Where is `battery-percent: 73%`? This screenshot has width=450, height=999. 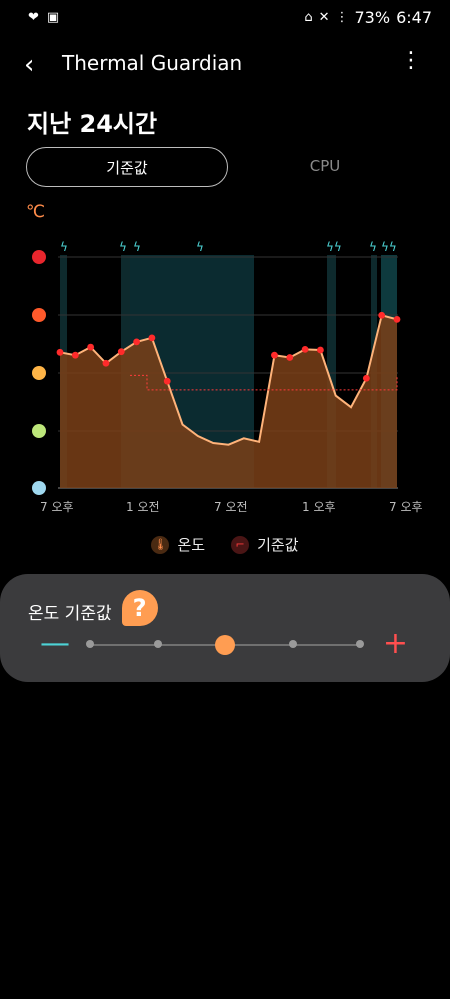 battery-percent: 73% is located at coordinates (372, 17).